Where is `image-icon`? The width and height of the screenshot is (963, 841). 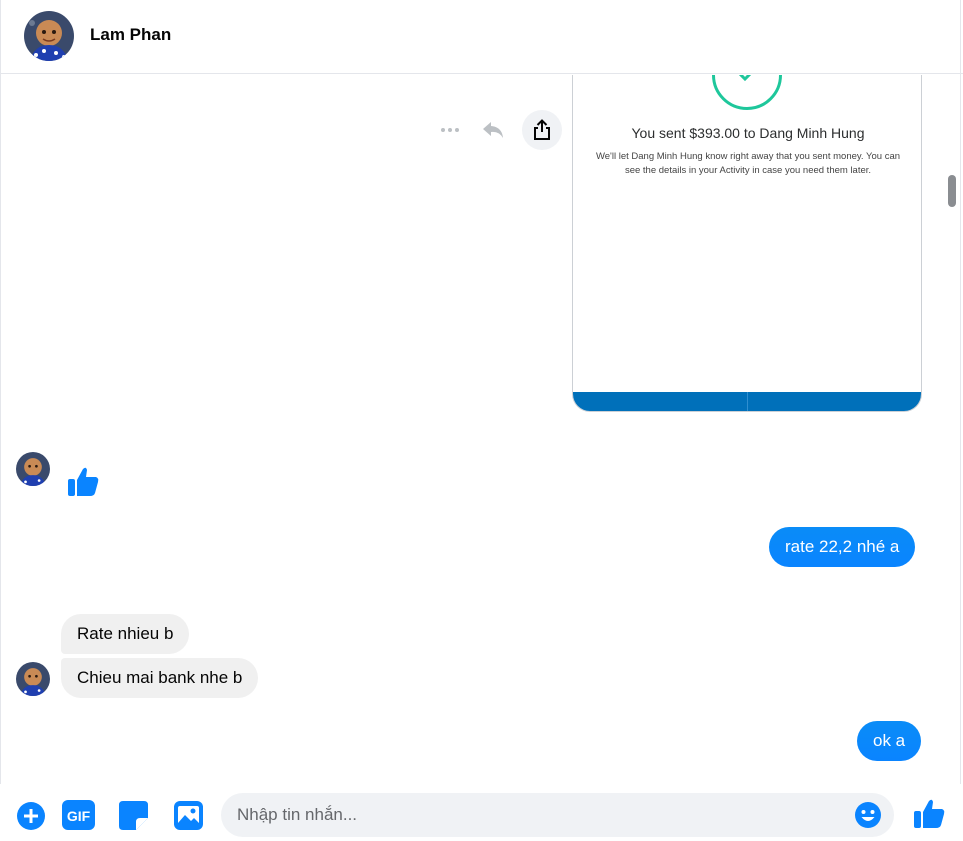 image-icon is located at coordinates (188, 815).